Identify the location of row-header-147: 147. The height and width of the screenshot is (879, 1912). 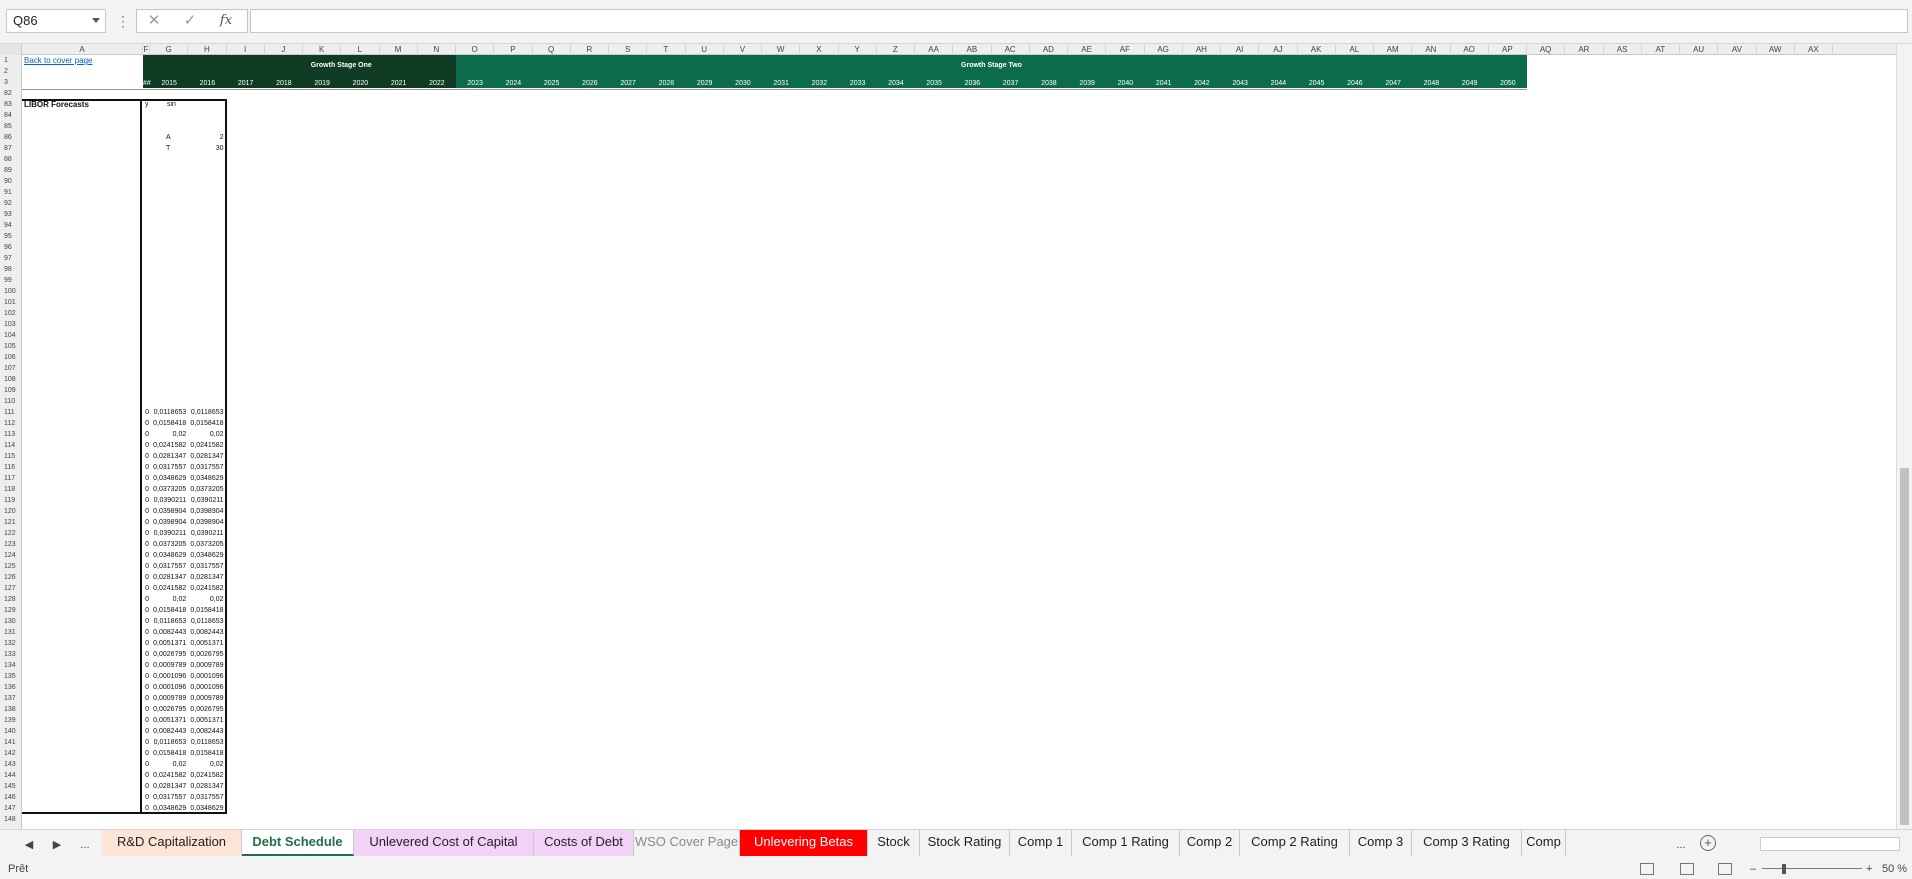
(10, 808).